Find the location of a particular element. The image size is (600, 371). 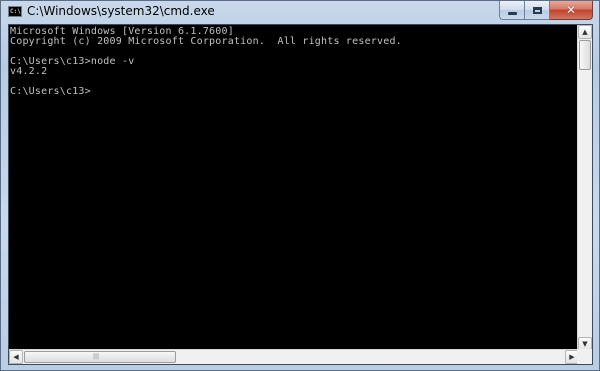

title-bar: C:\ C:\Windows\system32\cmd.exe ✕ is located at coordinates (300, 12).